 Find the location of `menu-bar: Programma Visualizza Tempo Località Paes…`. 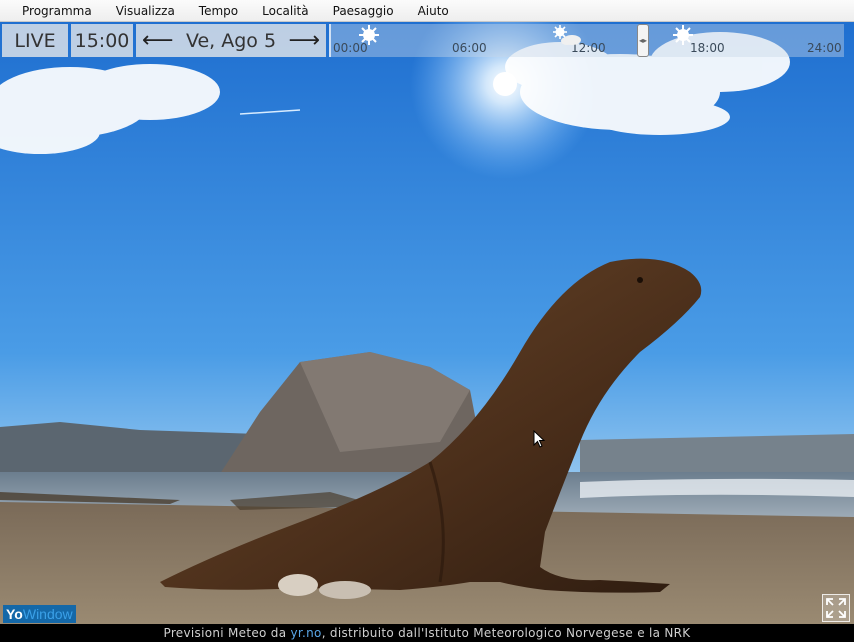

menu-bar: Programma Visualizza Tempo Località Paes… is located at coordinates (427, 11).